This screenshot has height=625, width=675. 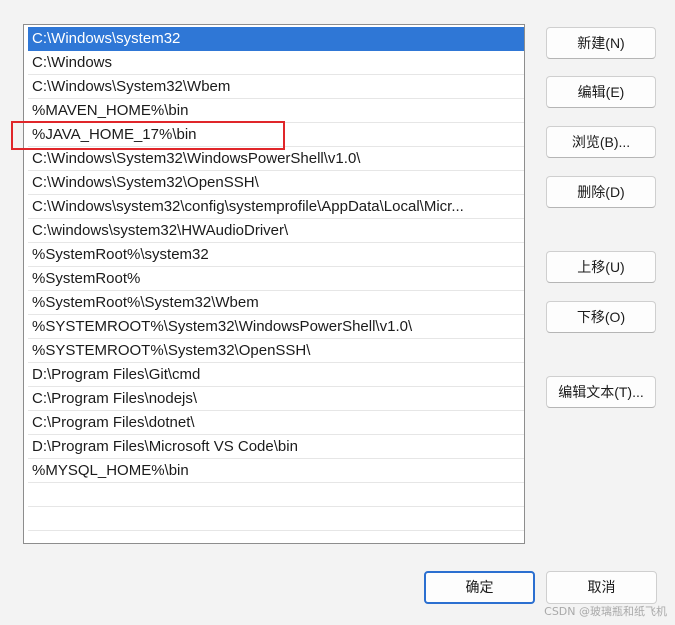 What do you see at coordinates (276, 375) in the screenshot?
I see `list-item: D:\Program Files\Git\cmd` at bounding box center [276, 375].